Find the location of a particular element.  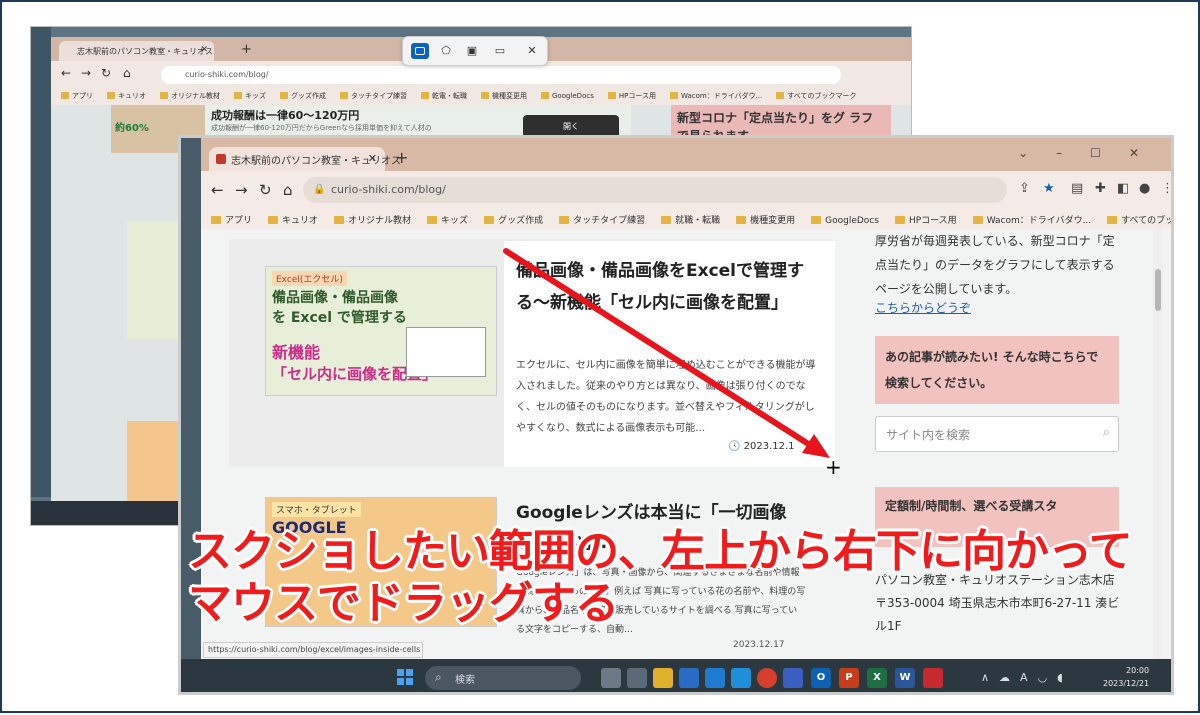

back-bookmark-item: 乾電・転職 is located at coordinates (444, 96).